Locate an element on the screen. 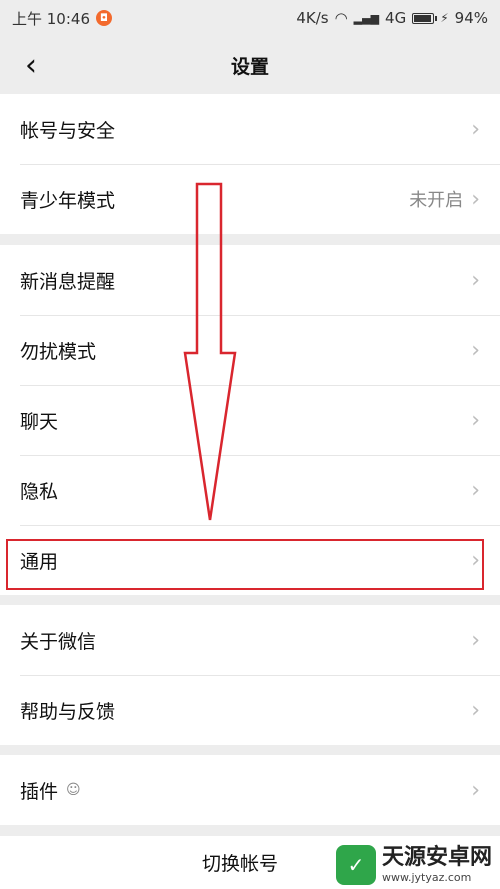 The image size is (500, 889). top-nav-bar: ‹ 设置 is located at coordinates (250, 65).